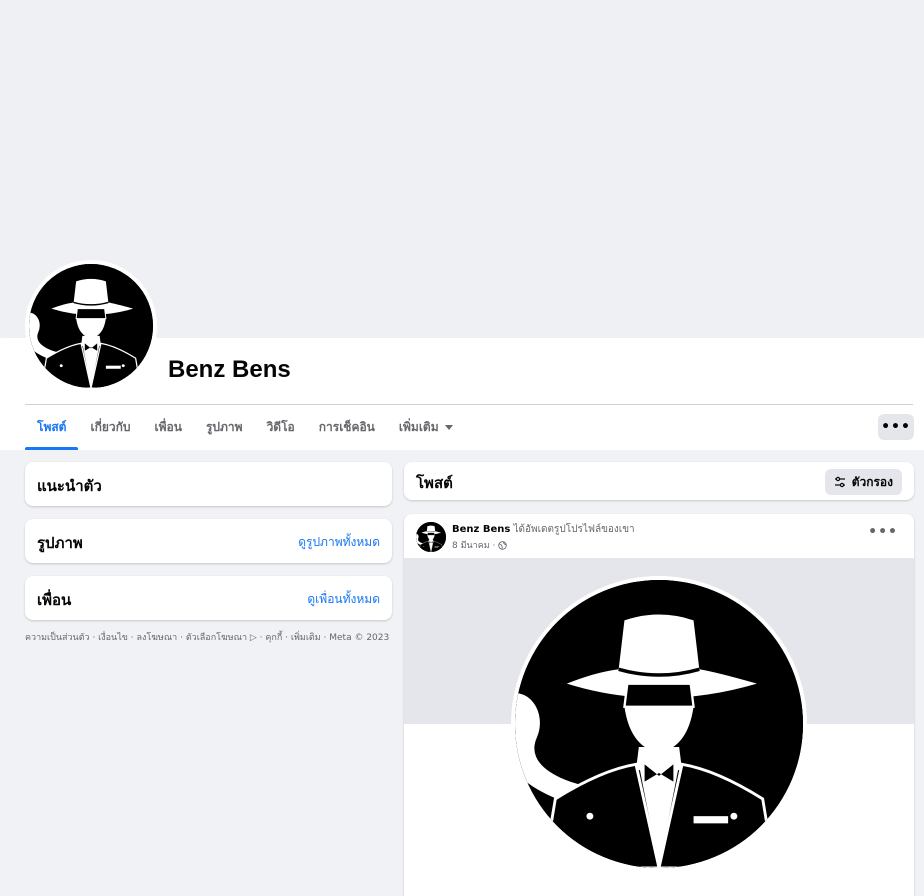 The height and width of the screenshot is (896, 924). What do you see at coordinates (208, 541) in the screenshot?
I see `photos-card: รูปภาพ ดูรูปภาพทั้งหมด` at bounding box center [208, 541].